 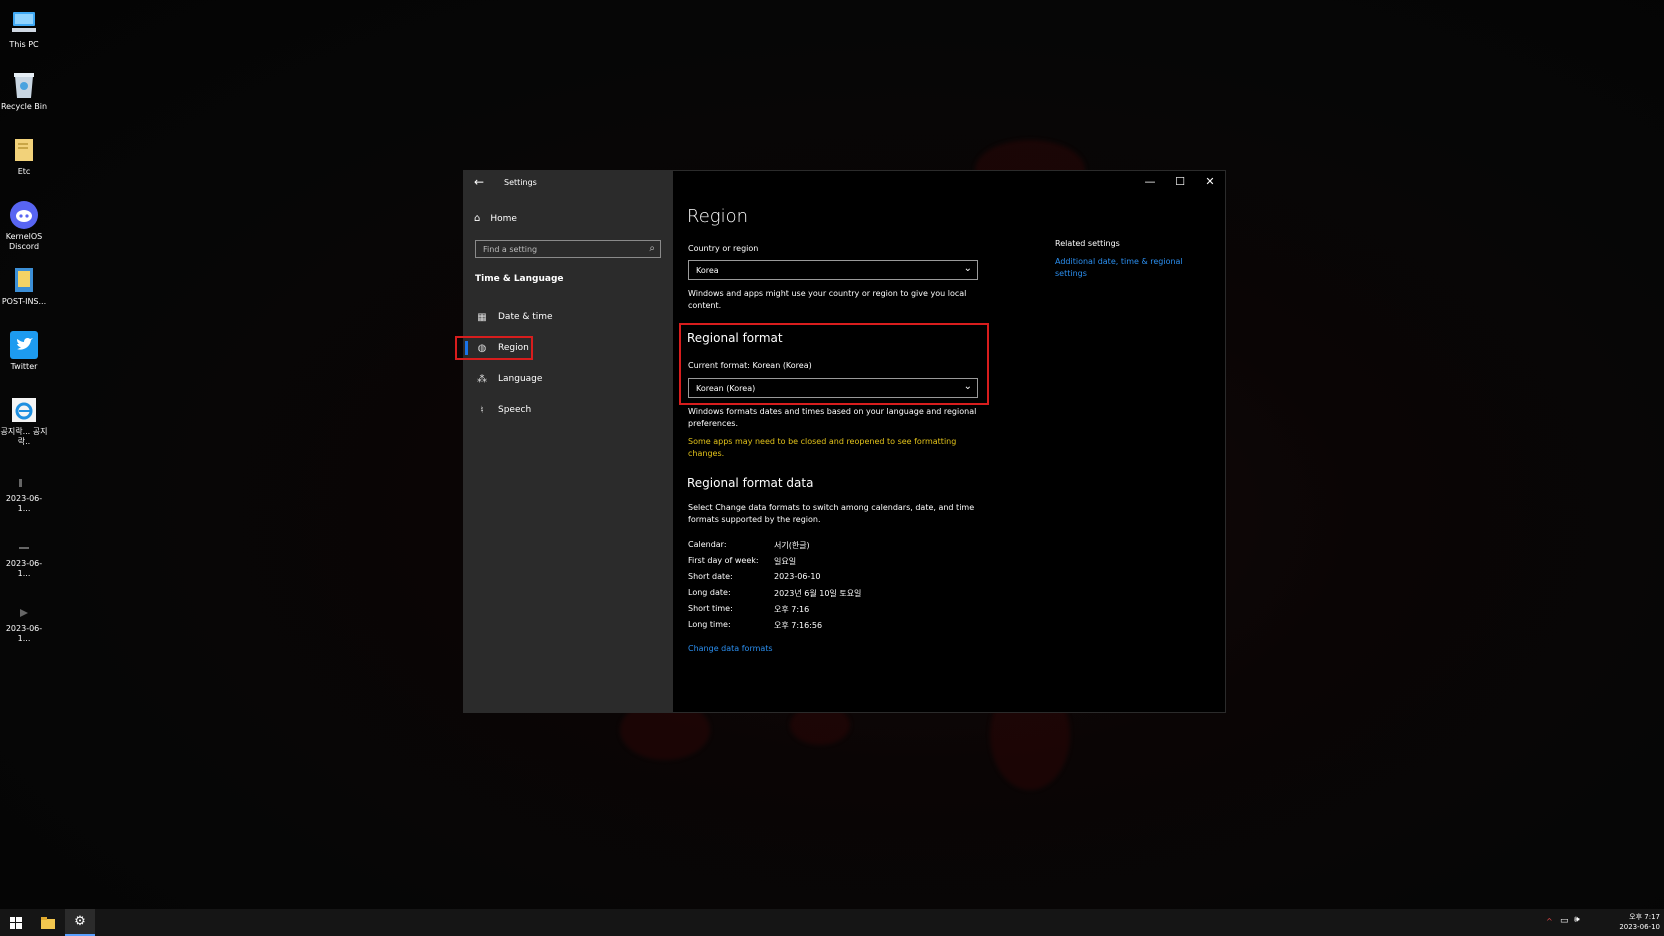 I want to click on sidebar-item-label: Speech, so click(x=515, y=410).